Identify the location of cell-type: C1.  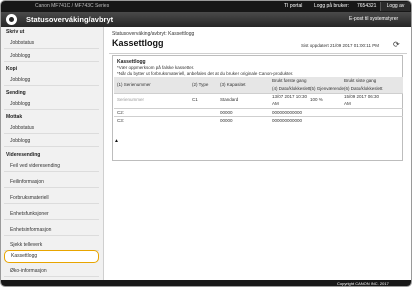
(195, 99).